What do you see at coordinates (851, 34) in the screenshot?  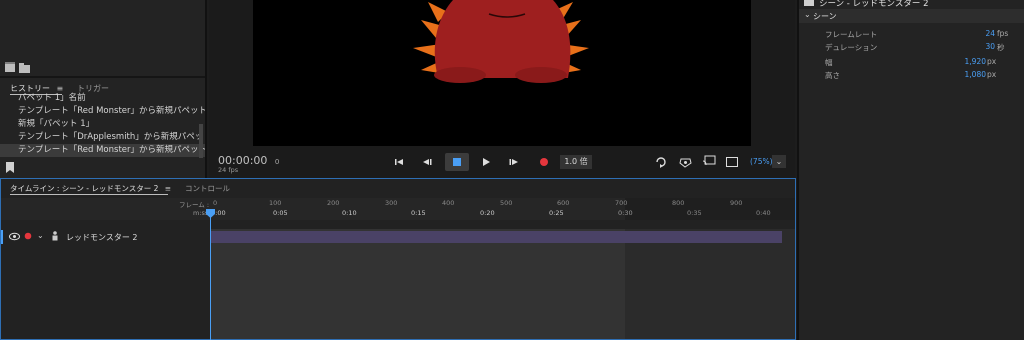 I see `prop-label: フレームレート` at bounding box center [851, 34].